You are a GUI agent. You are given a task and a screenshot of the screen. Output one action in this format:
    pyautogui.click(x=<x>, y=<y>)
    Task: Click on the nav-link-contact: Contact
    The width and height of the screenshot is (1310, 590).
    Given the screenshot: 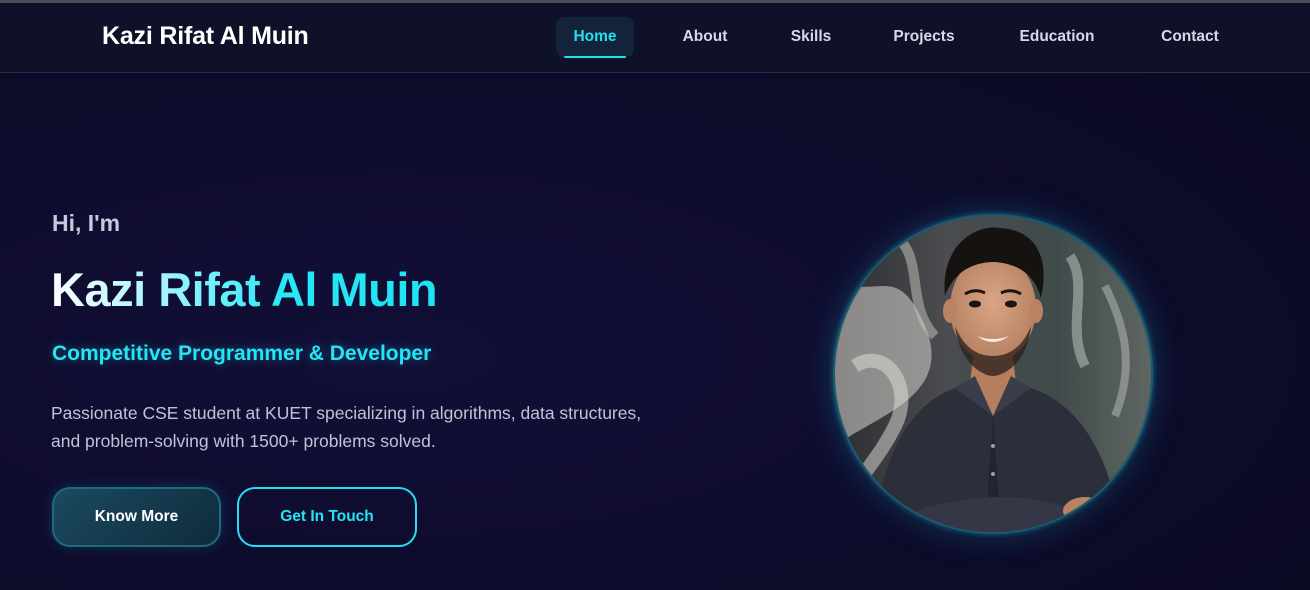 What is the action you would take?
    pyautogui.click(x=1190, y=37)
    